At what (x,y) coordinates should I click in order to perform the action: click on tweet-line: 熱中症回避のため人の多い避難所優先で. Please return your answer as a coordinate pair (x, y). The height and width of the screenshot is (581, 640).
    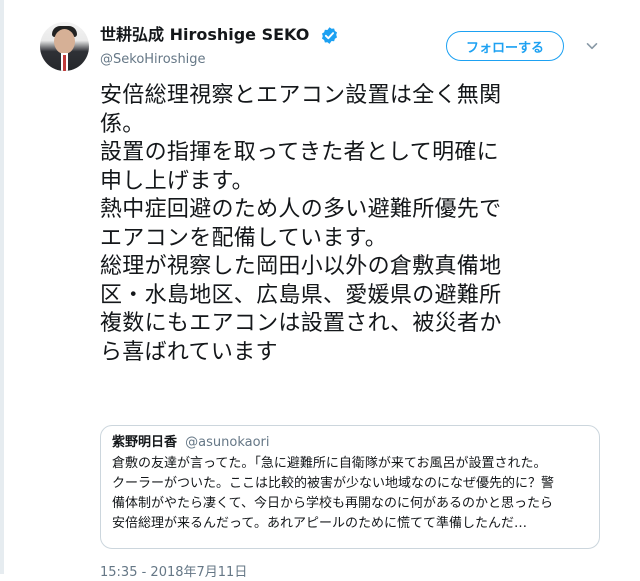
    Looking at the image, I should click on (301, 209).